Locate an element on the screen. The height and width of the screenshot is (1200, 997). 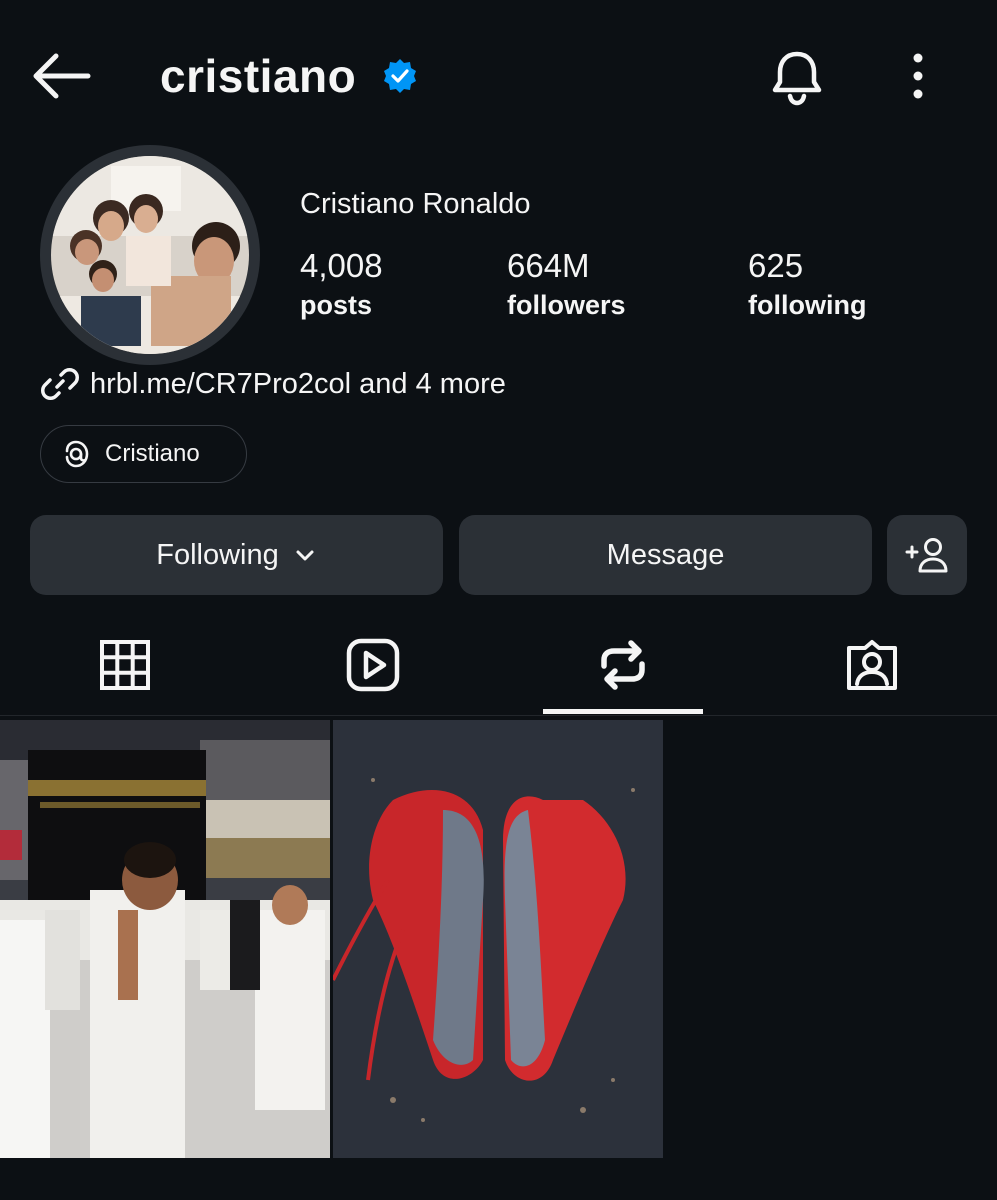
stat-value: 4,008 is located at coordinates (341, 265).